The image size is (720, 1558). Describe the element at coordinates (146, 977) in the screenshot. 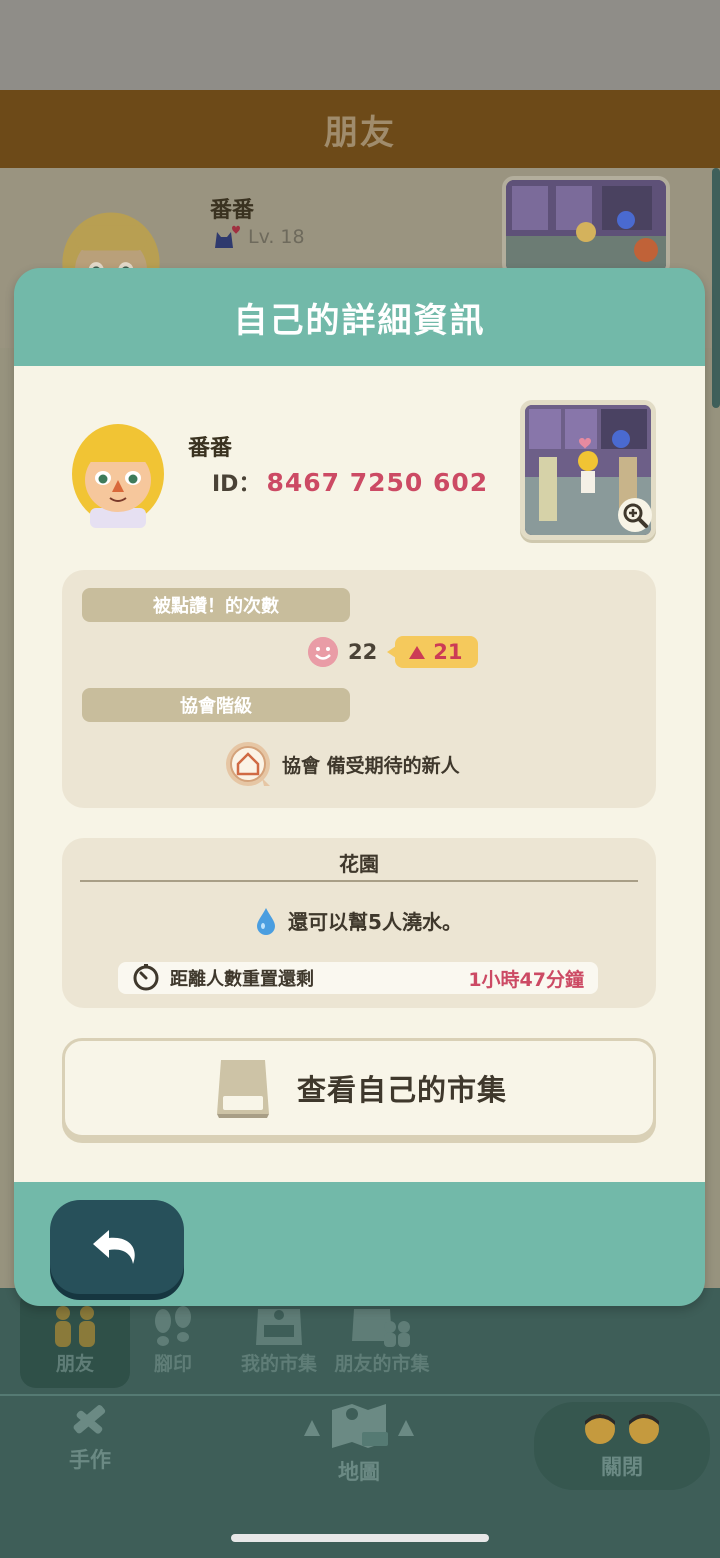

I see `timer-icon` at that location.